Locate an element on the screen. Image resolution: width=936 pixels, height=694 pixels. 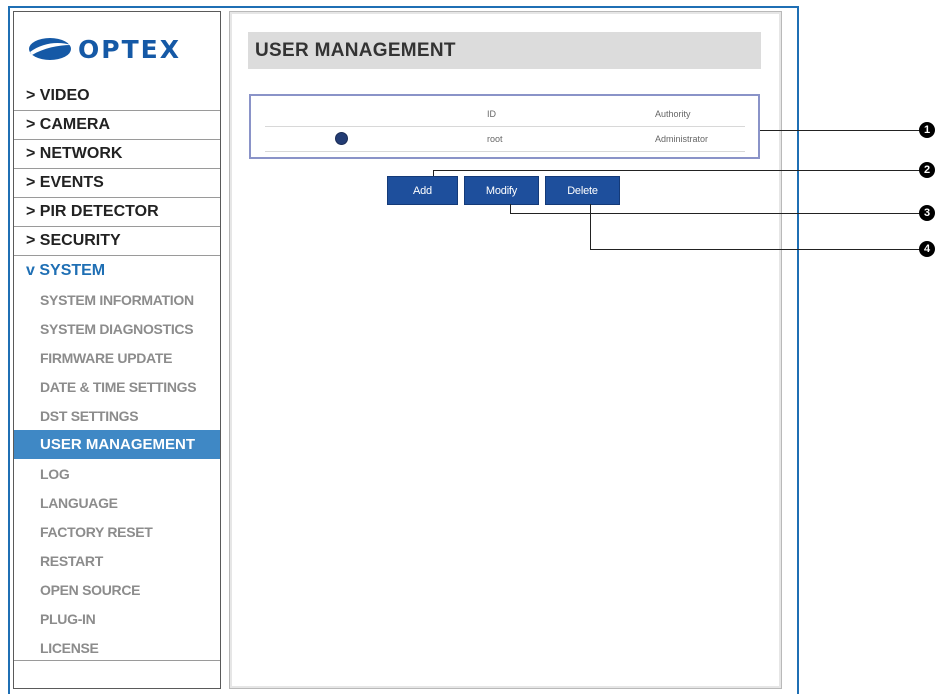
column-header-id: ID is located at coordinates (491, 114).